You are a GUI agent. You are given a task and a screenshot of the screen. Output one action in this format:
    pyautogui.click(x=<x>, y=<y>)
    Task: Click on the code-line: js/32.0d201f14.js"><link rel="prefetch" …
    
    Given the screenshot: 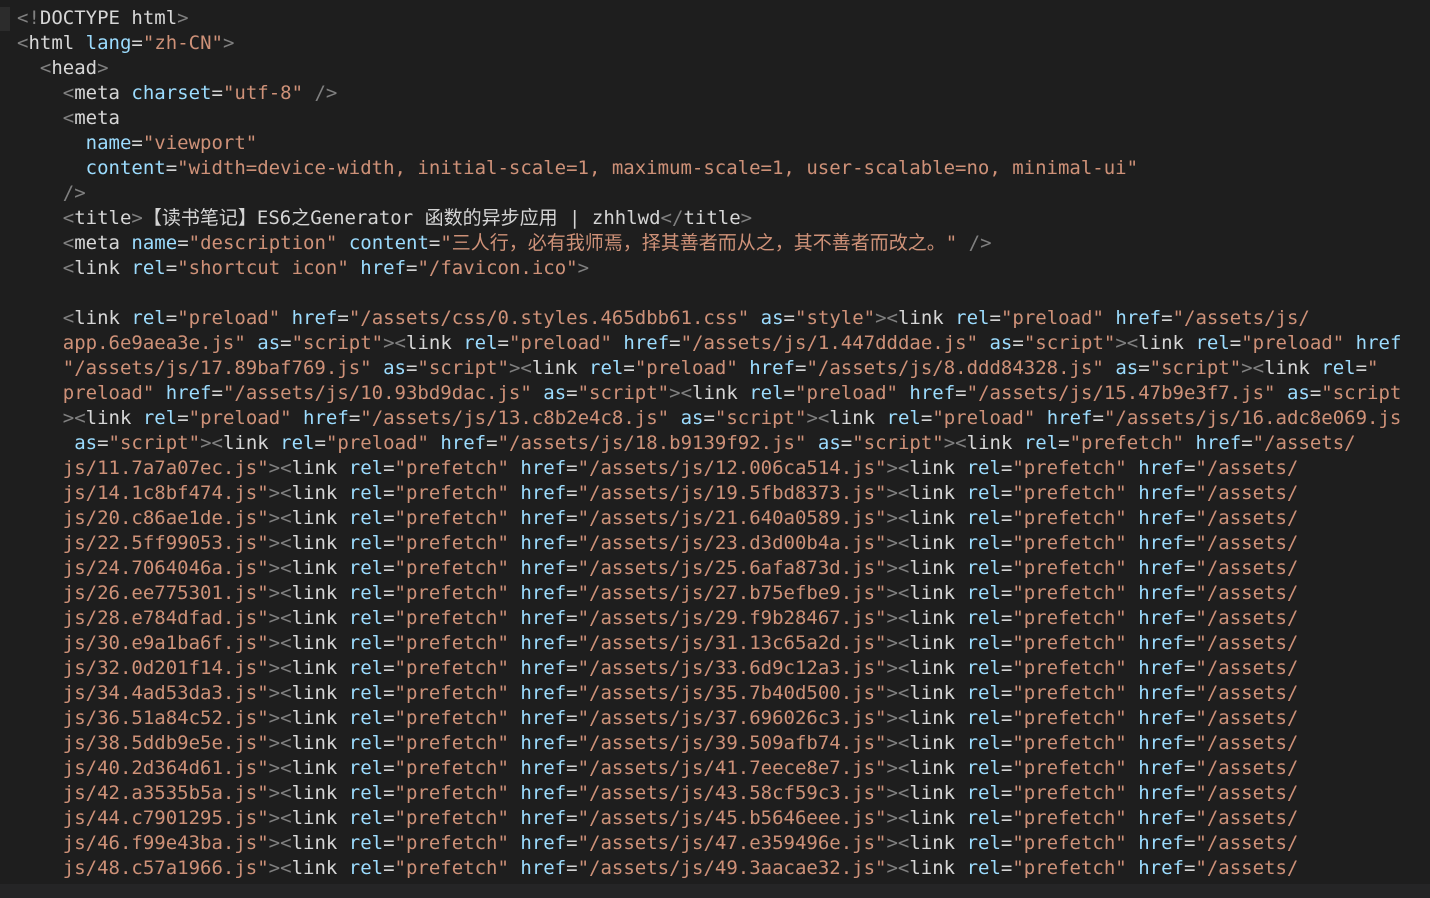 What is the action you would take?
    pyautogui.click(x=709, y=668)
    